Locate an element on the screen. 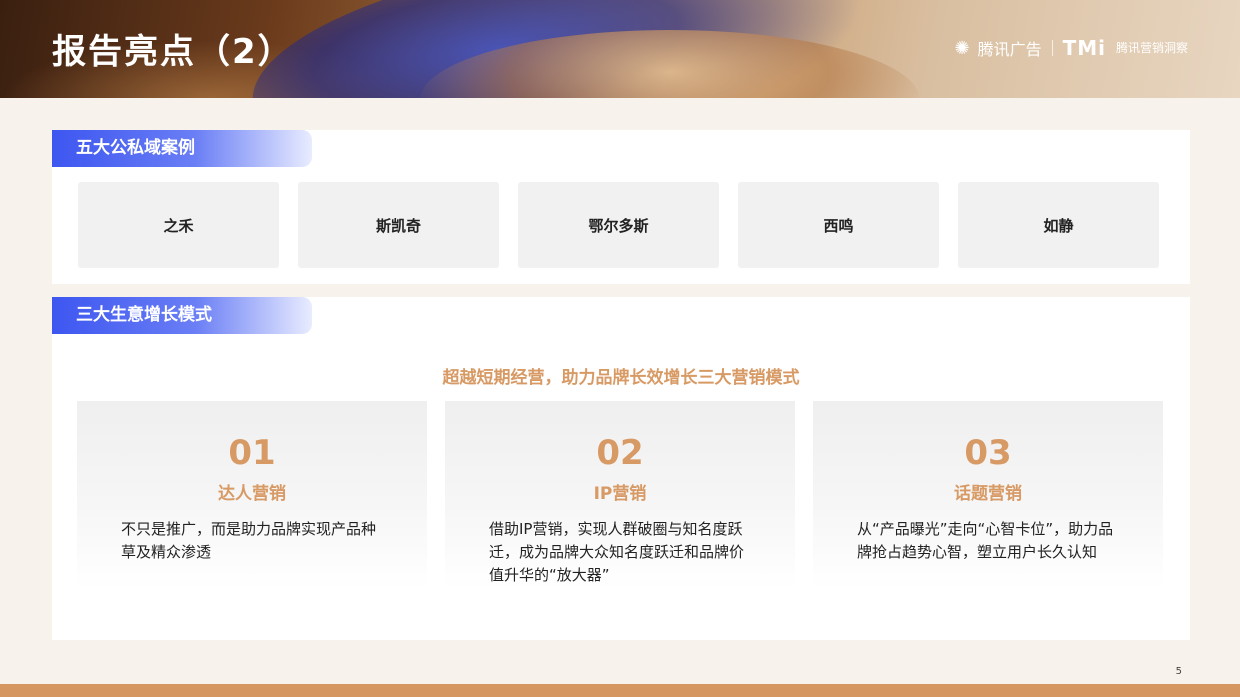 Image resolution: width=1240 pixels, height=697 pixels. mode-name: 达人营销 is located at coordinates (252, 494).